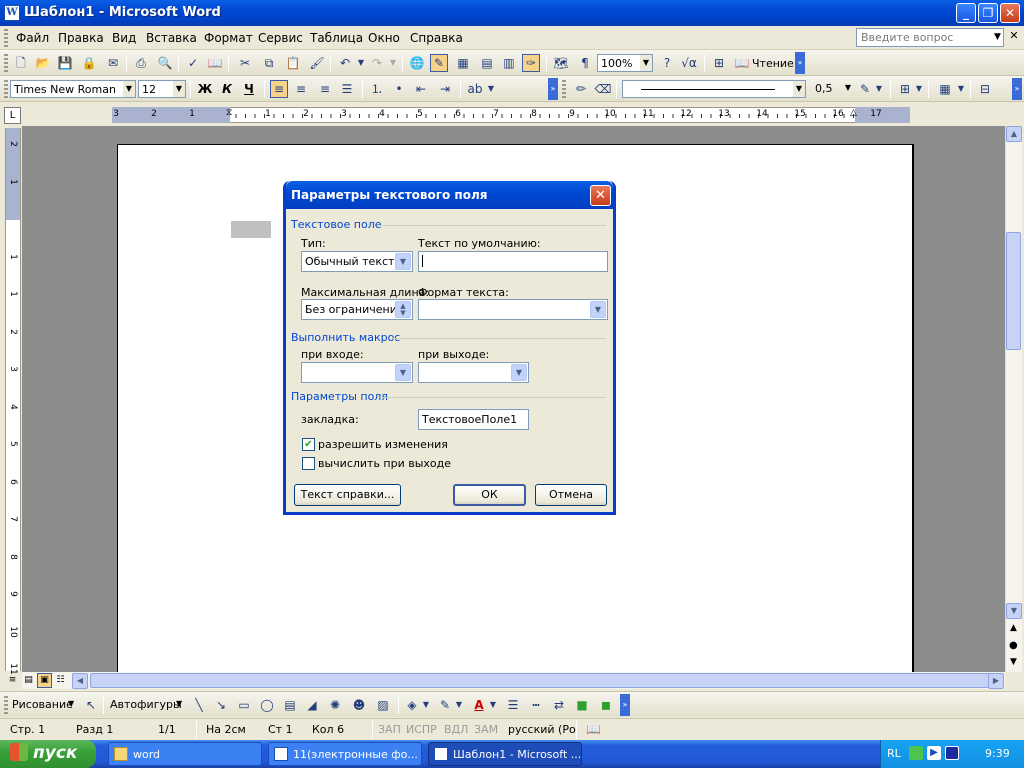 The image size is (1024, 768). I want to click on cut-icon: ✂, so click(245, 63).